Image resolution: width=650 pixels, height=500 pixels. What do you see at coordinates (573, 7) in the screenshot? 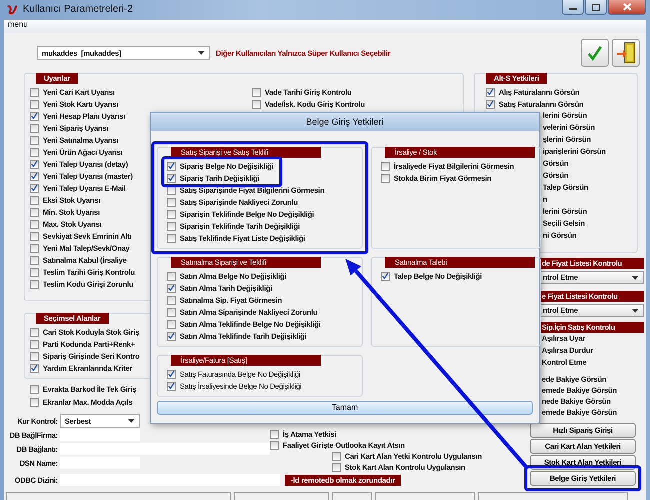
I see `minimize-button` at bounding box center [573, 7].